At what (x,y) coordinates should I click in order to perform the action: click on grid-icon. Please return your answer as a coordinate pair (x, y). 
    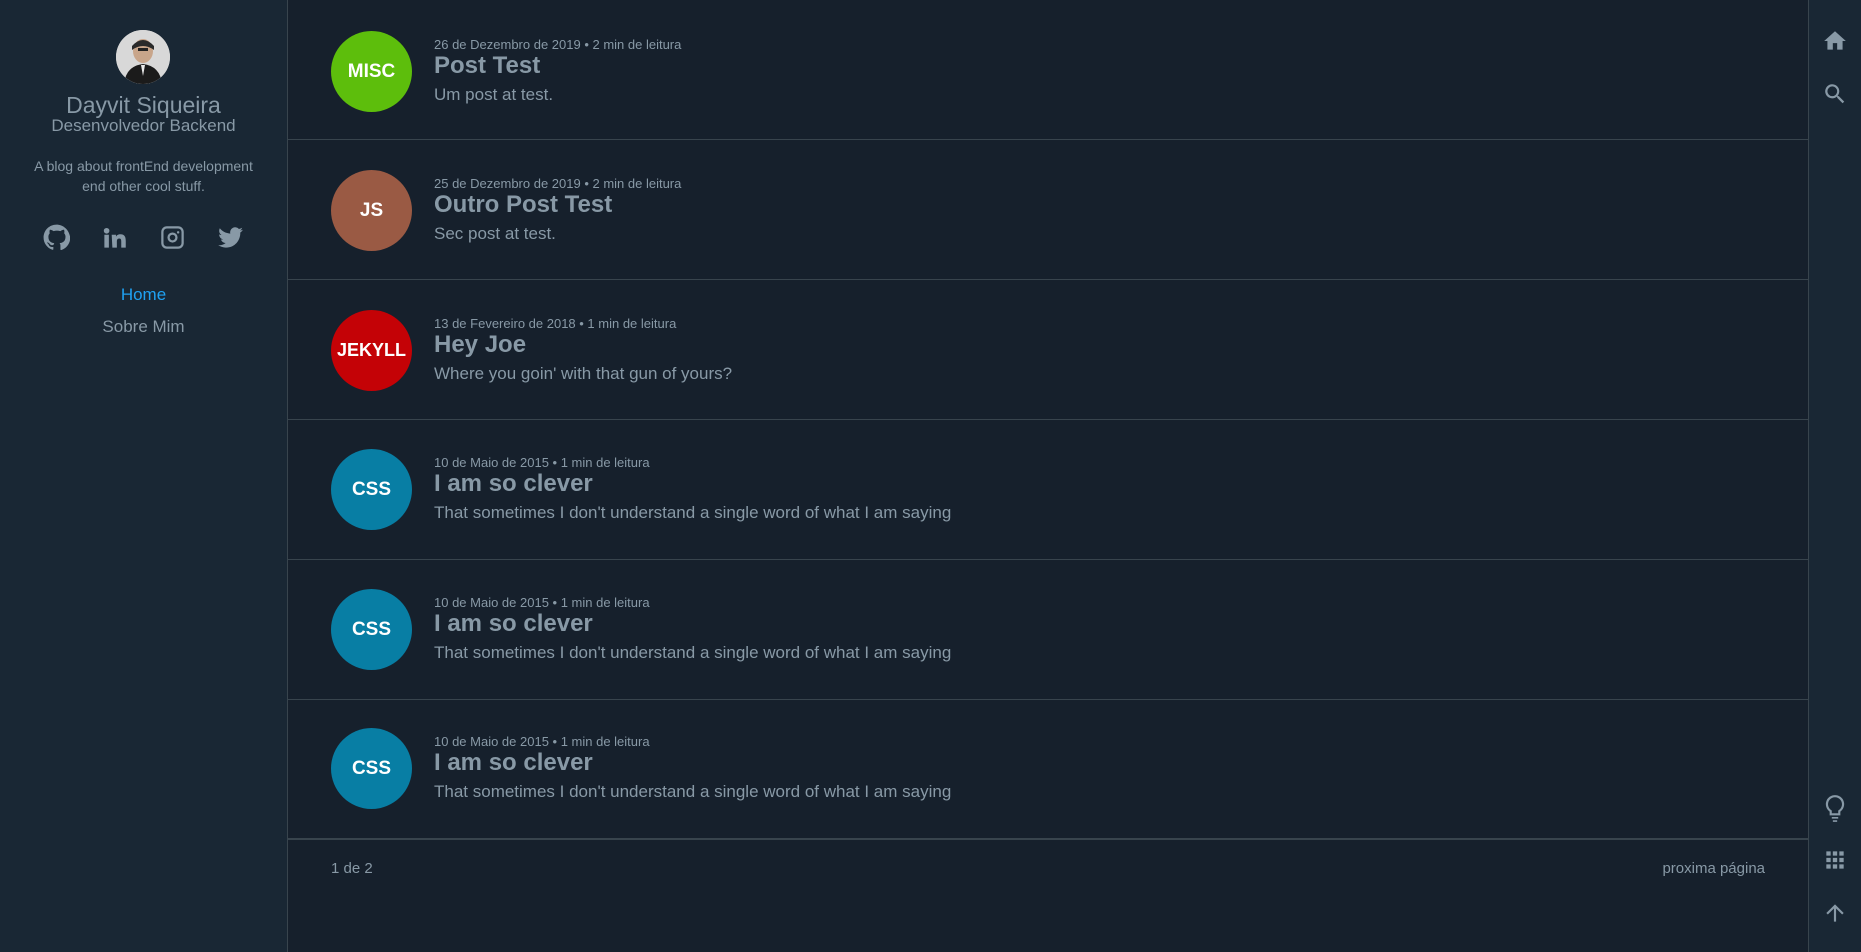
    Looking at the image, I should click on (1835, 860).